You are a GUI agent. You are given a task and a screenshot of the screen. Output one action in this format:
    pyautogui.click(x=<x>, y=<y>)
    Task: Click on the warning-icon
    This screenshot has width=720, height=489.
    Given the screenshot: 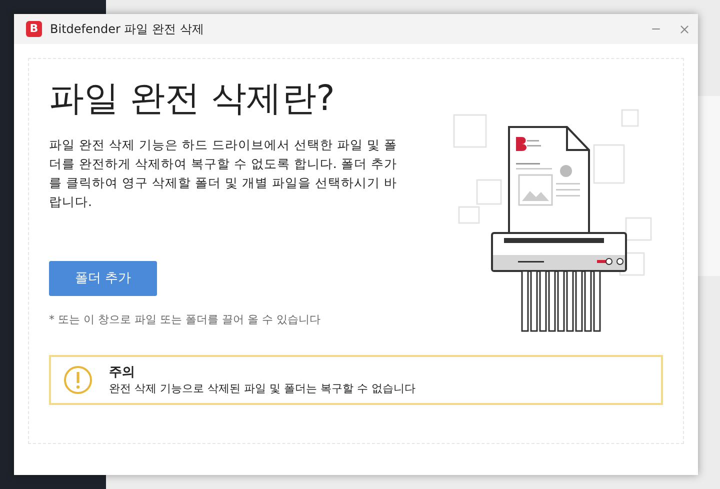 What is the action you would take?
    pyautogui.click(x=78, y=380)
    